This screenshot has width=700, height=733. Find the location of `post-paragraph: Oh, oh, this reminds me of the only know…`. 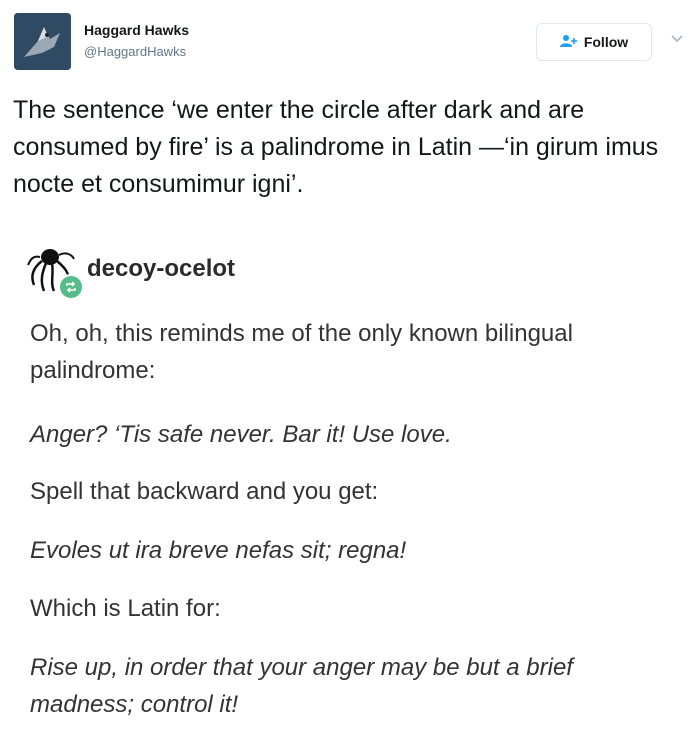

post-paragraph: Oh, oh, this reminds me of the only know… is located at coordinates (301, 352).